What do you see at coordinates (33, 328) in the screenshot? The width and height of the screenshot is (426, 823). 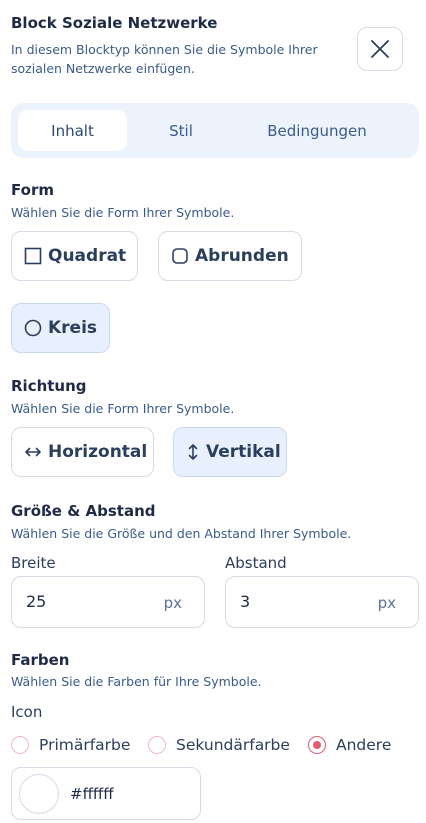 I see `circle-icon` at bounding box center [33, 328].